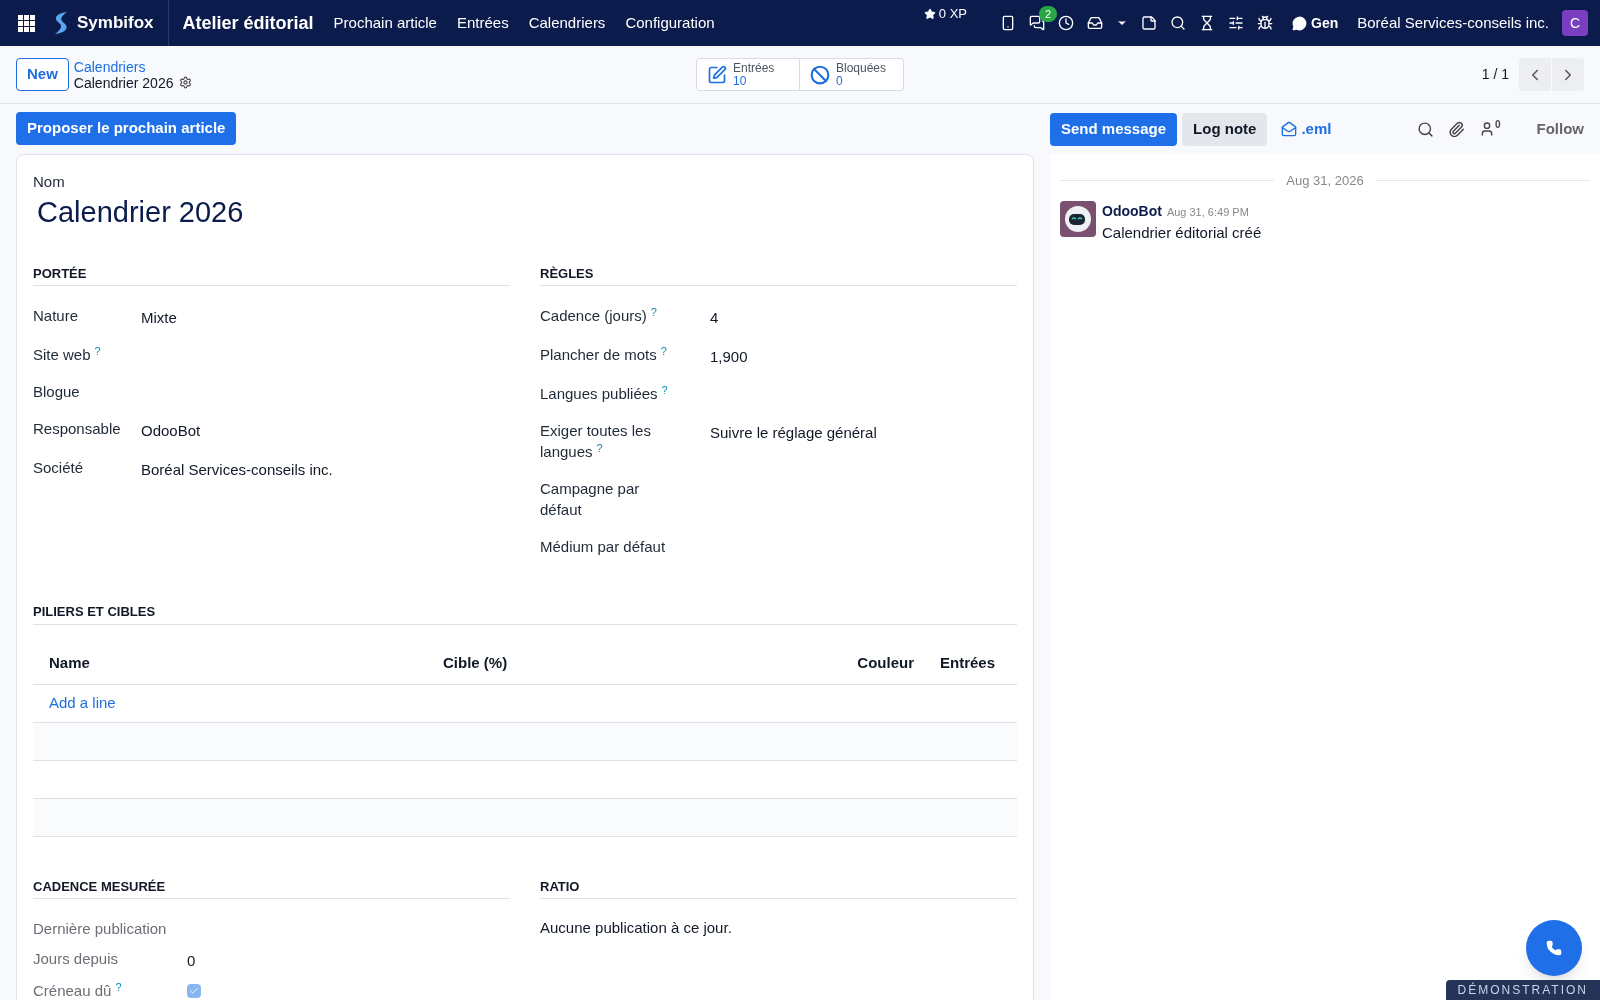 Image resolution: width=1600 pixels, height=1000 pixels. What do you see at coordinates (968, 663) in the screenshot?
I see `column-header: Entrées` at bounding box center [968, 663].